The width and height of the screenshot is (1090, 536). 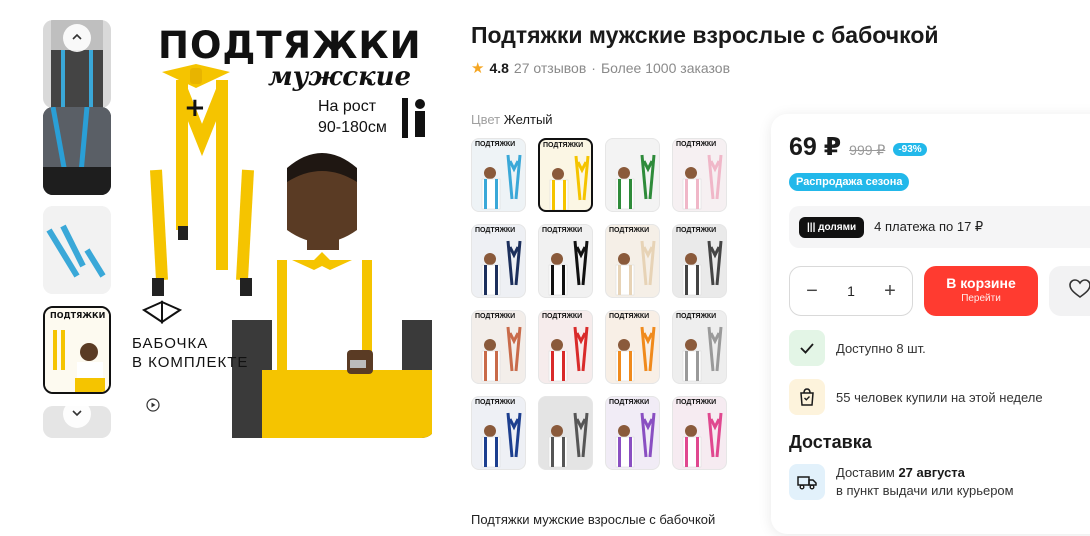 I want to click on in-cart-button: В корзине Перейти, so click(x=981, y=291).